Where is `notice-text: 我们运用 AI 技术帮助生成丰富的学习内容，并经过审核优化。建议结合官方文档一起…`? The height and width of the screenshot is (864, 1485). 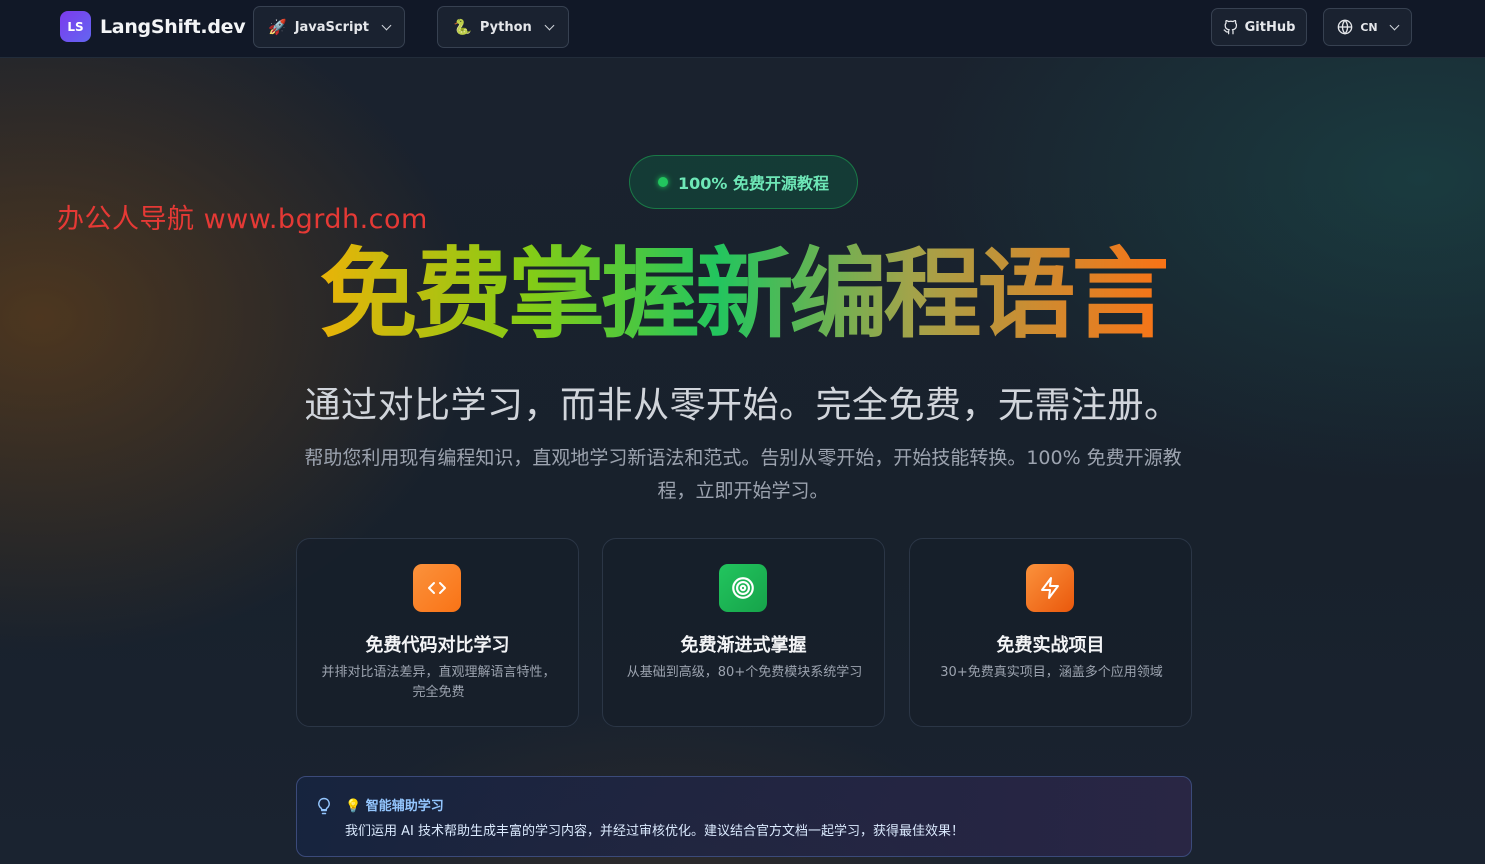 notice-text: 我们运用 AI 技术帮助生成丰富的学习内容，并经过审核优化。建议结合官方文档一起… is located at coordinates (654, 831).